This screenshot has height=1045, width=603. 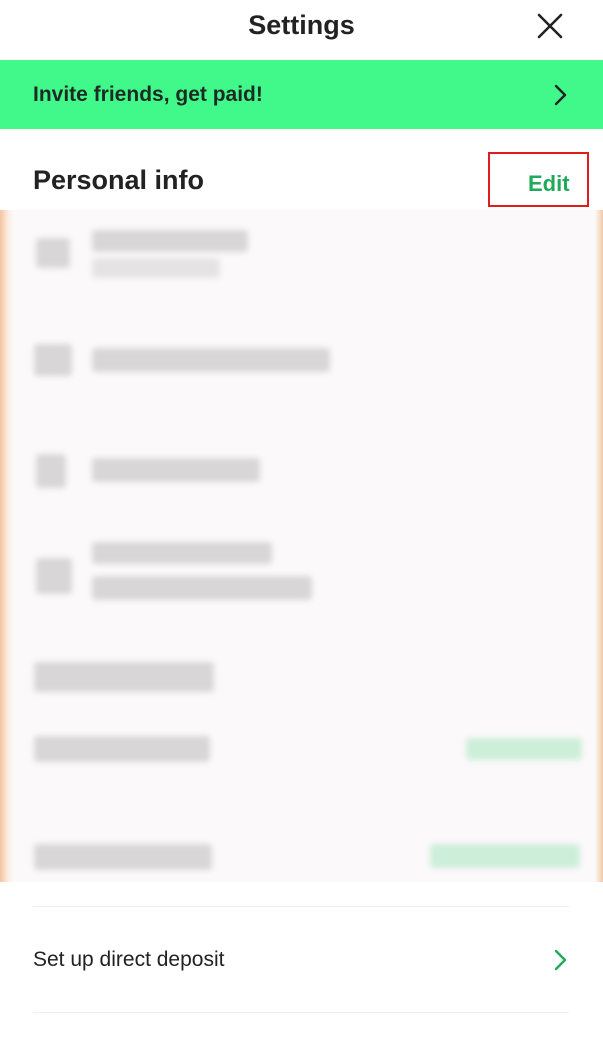 What do you see at coordinates (7, 546) in the screenshot?
I see `left-edge-highlight` at bounding box center [7, 546].